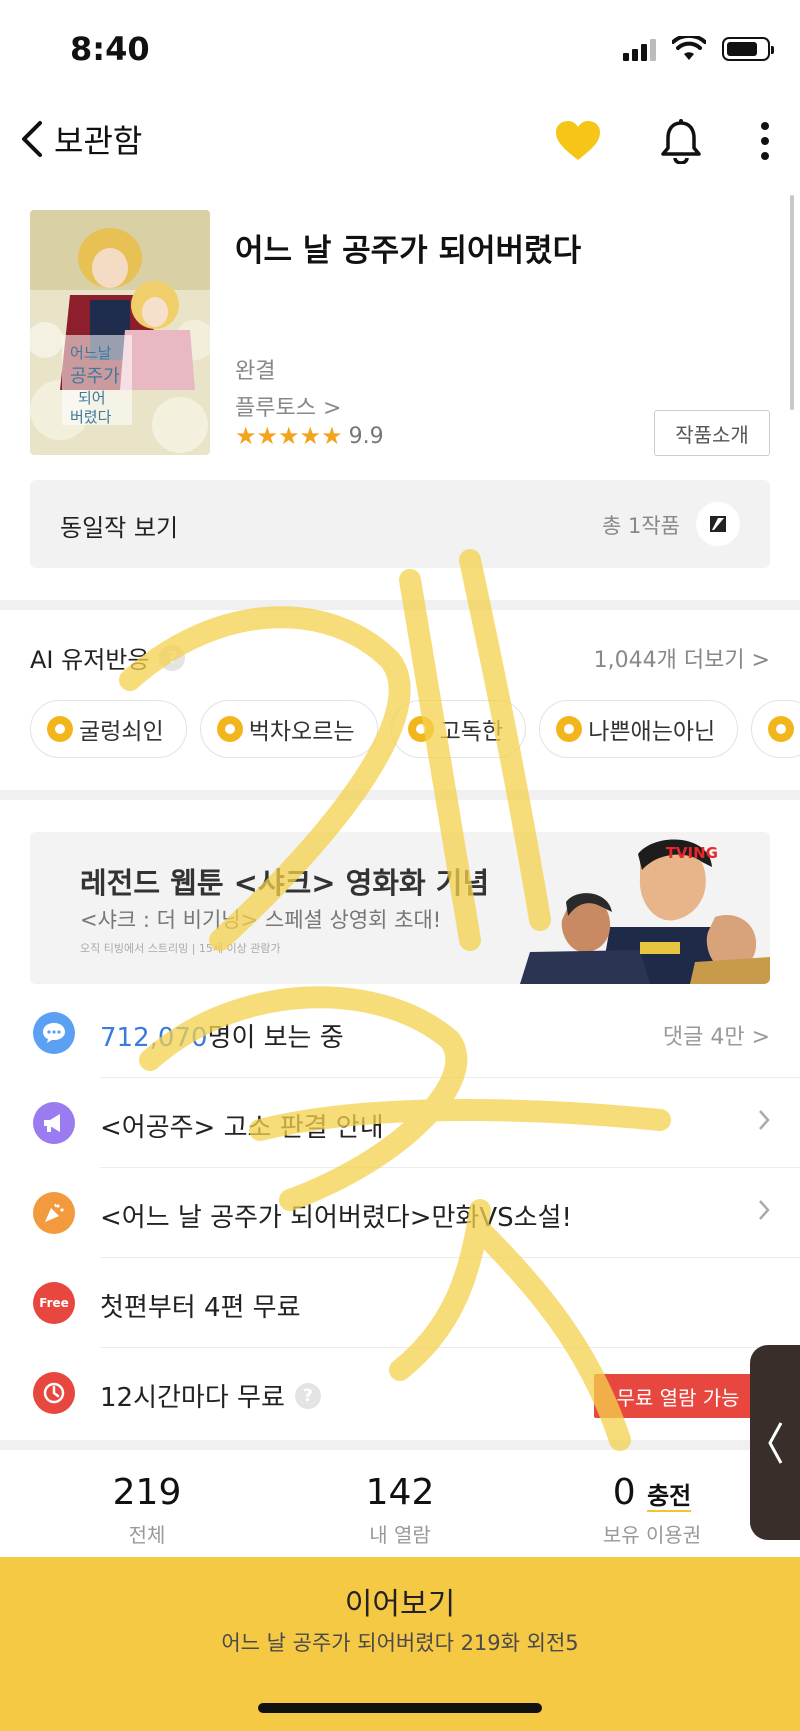 The height and width of the screenshot is (1731, 800). What do you see at coordinates (400, 1510) in the screenshot?
I see `read-episodes: 142 내 열람` at bounding box center [400, 1510].